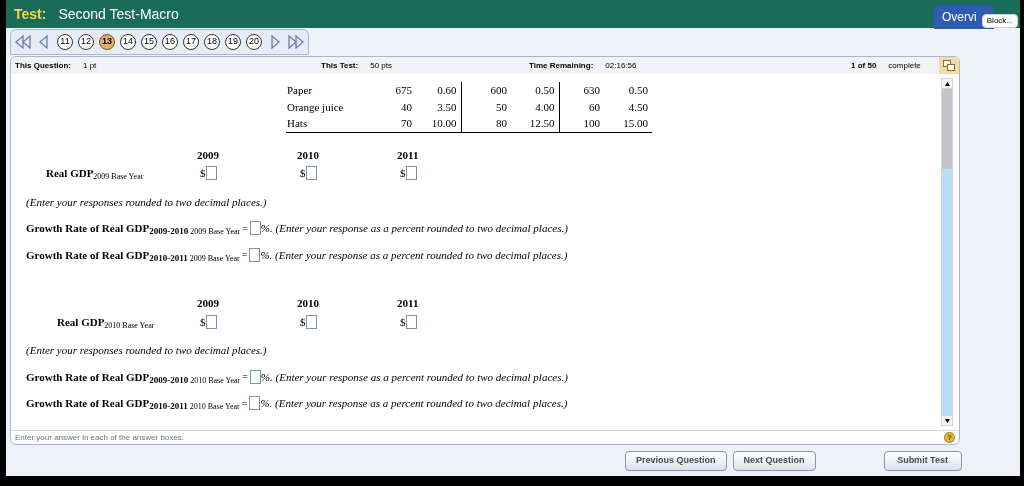 This screenshot has width=1024, height=486. I want to click on table-cell-text: 40, so click(406, 107).